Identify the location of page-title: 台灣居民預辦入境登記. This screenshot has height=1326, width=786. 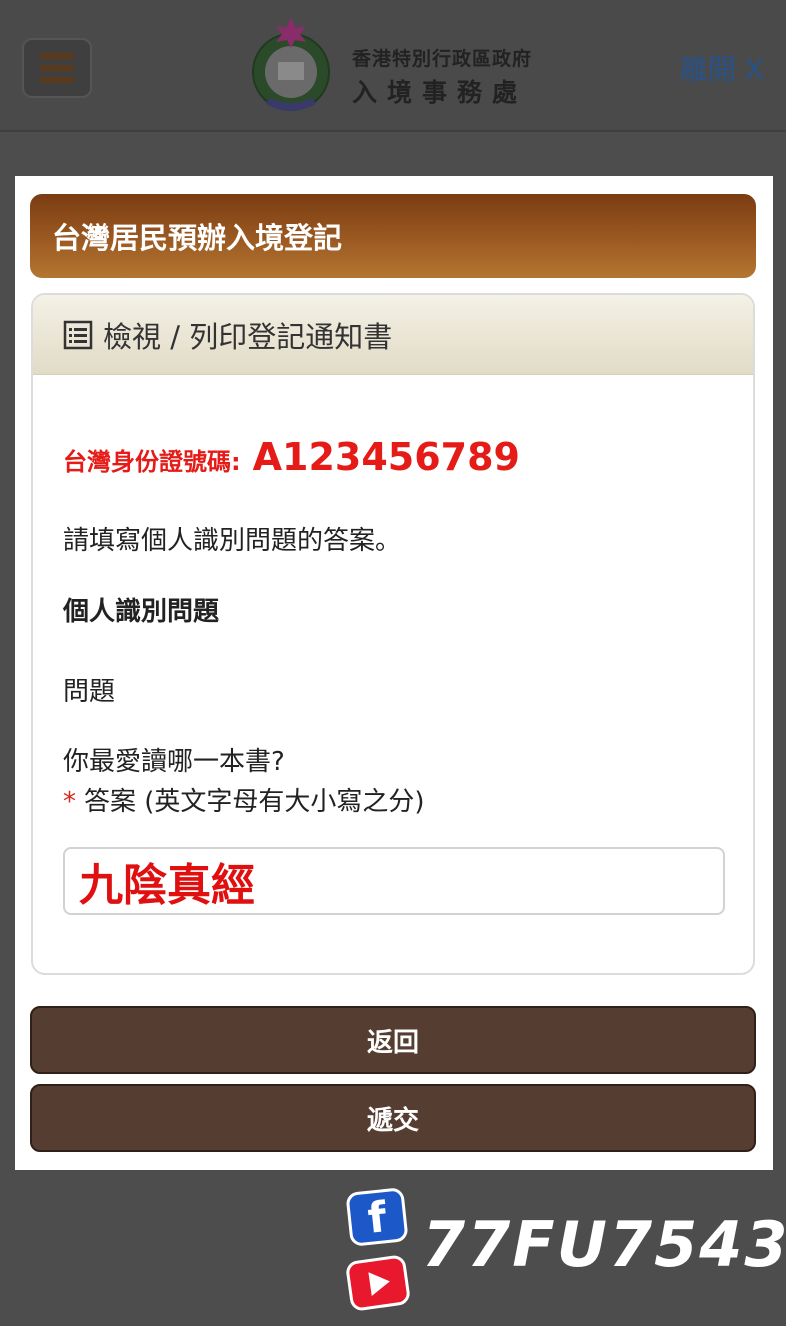
(393, 236).